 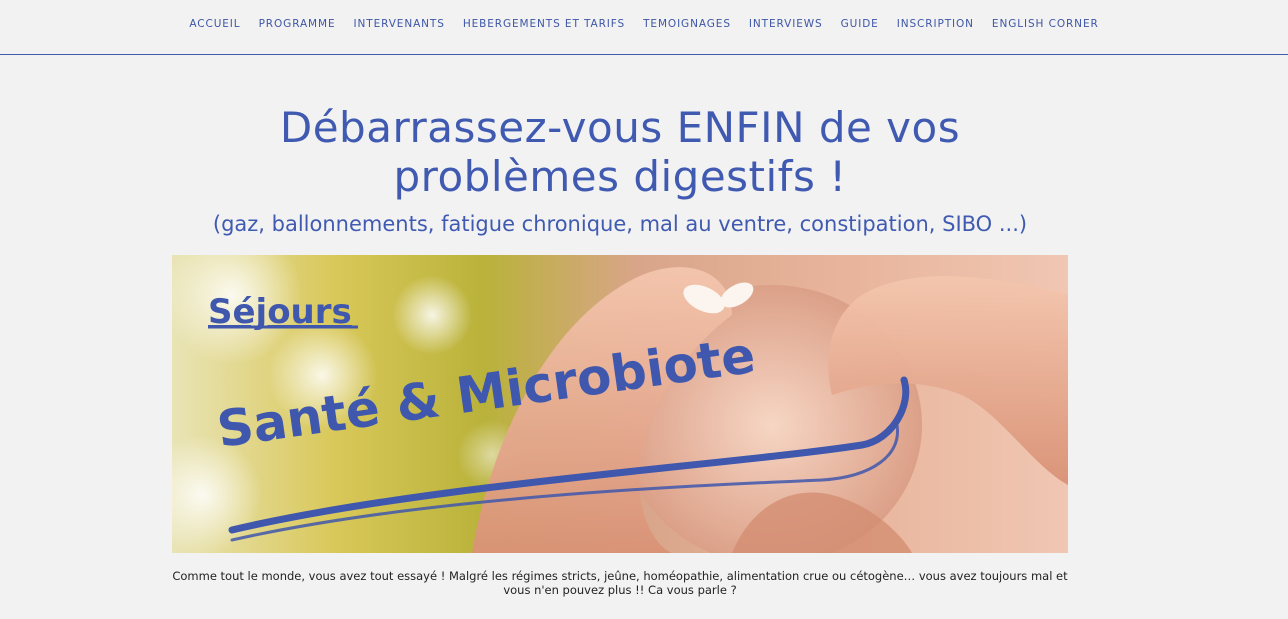 What do you see at coordinates (214, 24) in the screenshot?
I see `nav-item-accueil: ACCUEIL` at bounding box center [214, 24].